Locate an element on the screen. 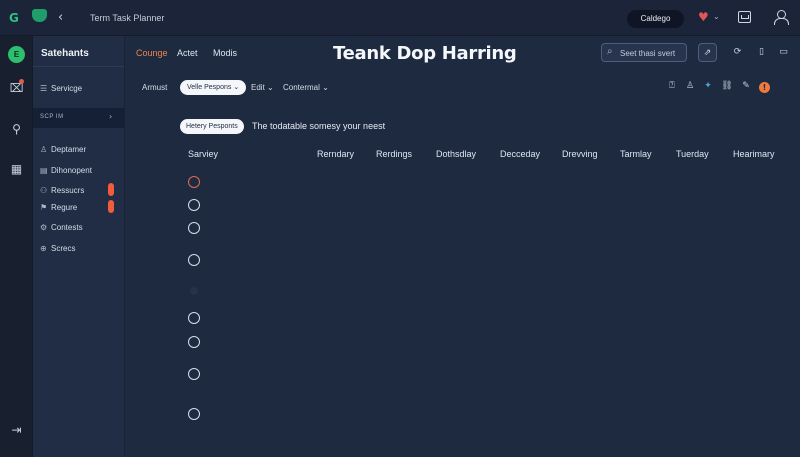 The height and width of the screenshot is (457, 800). share-button: ⇗ is located at coordinates (707, 52).